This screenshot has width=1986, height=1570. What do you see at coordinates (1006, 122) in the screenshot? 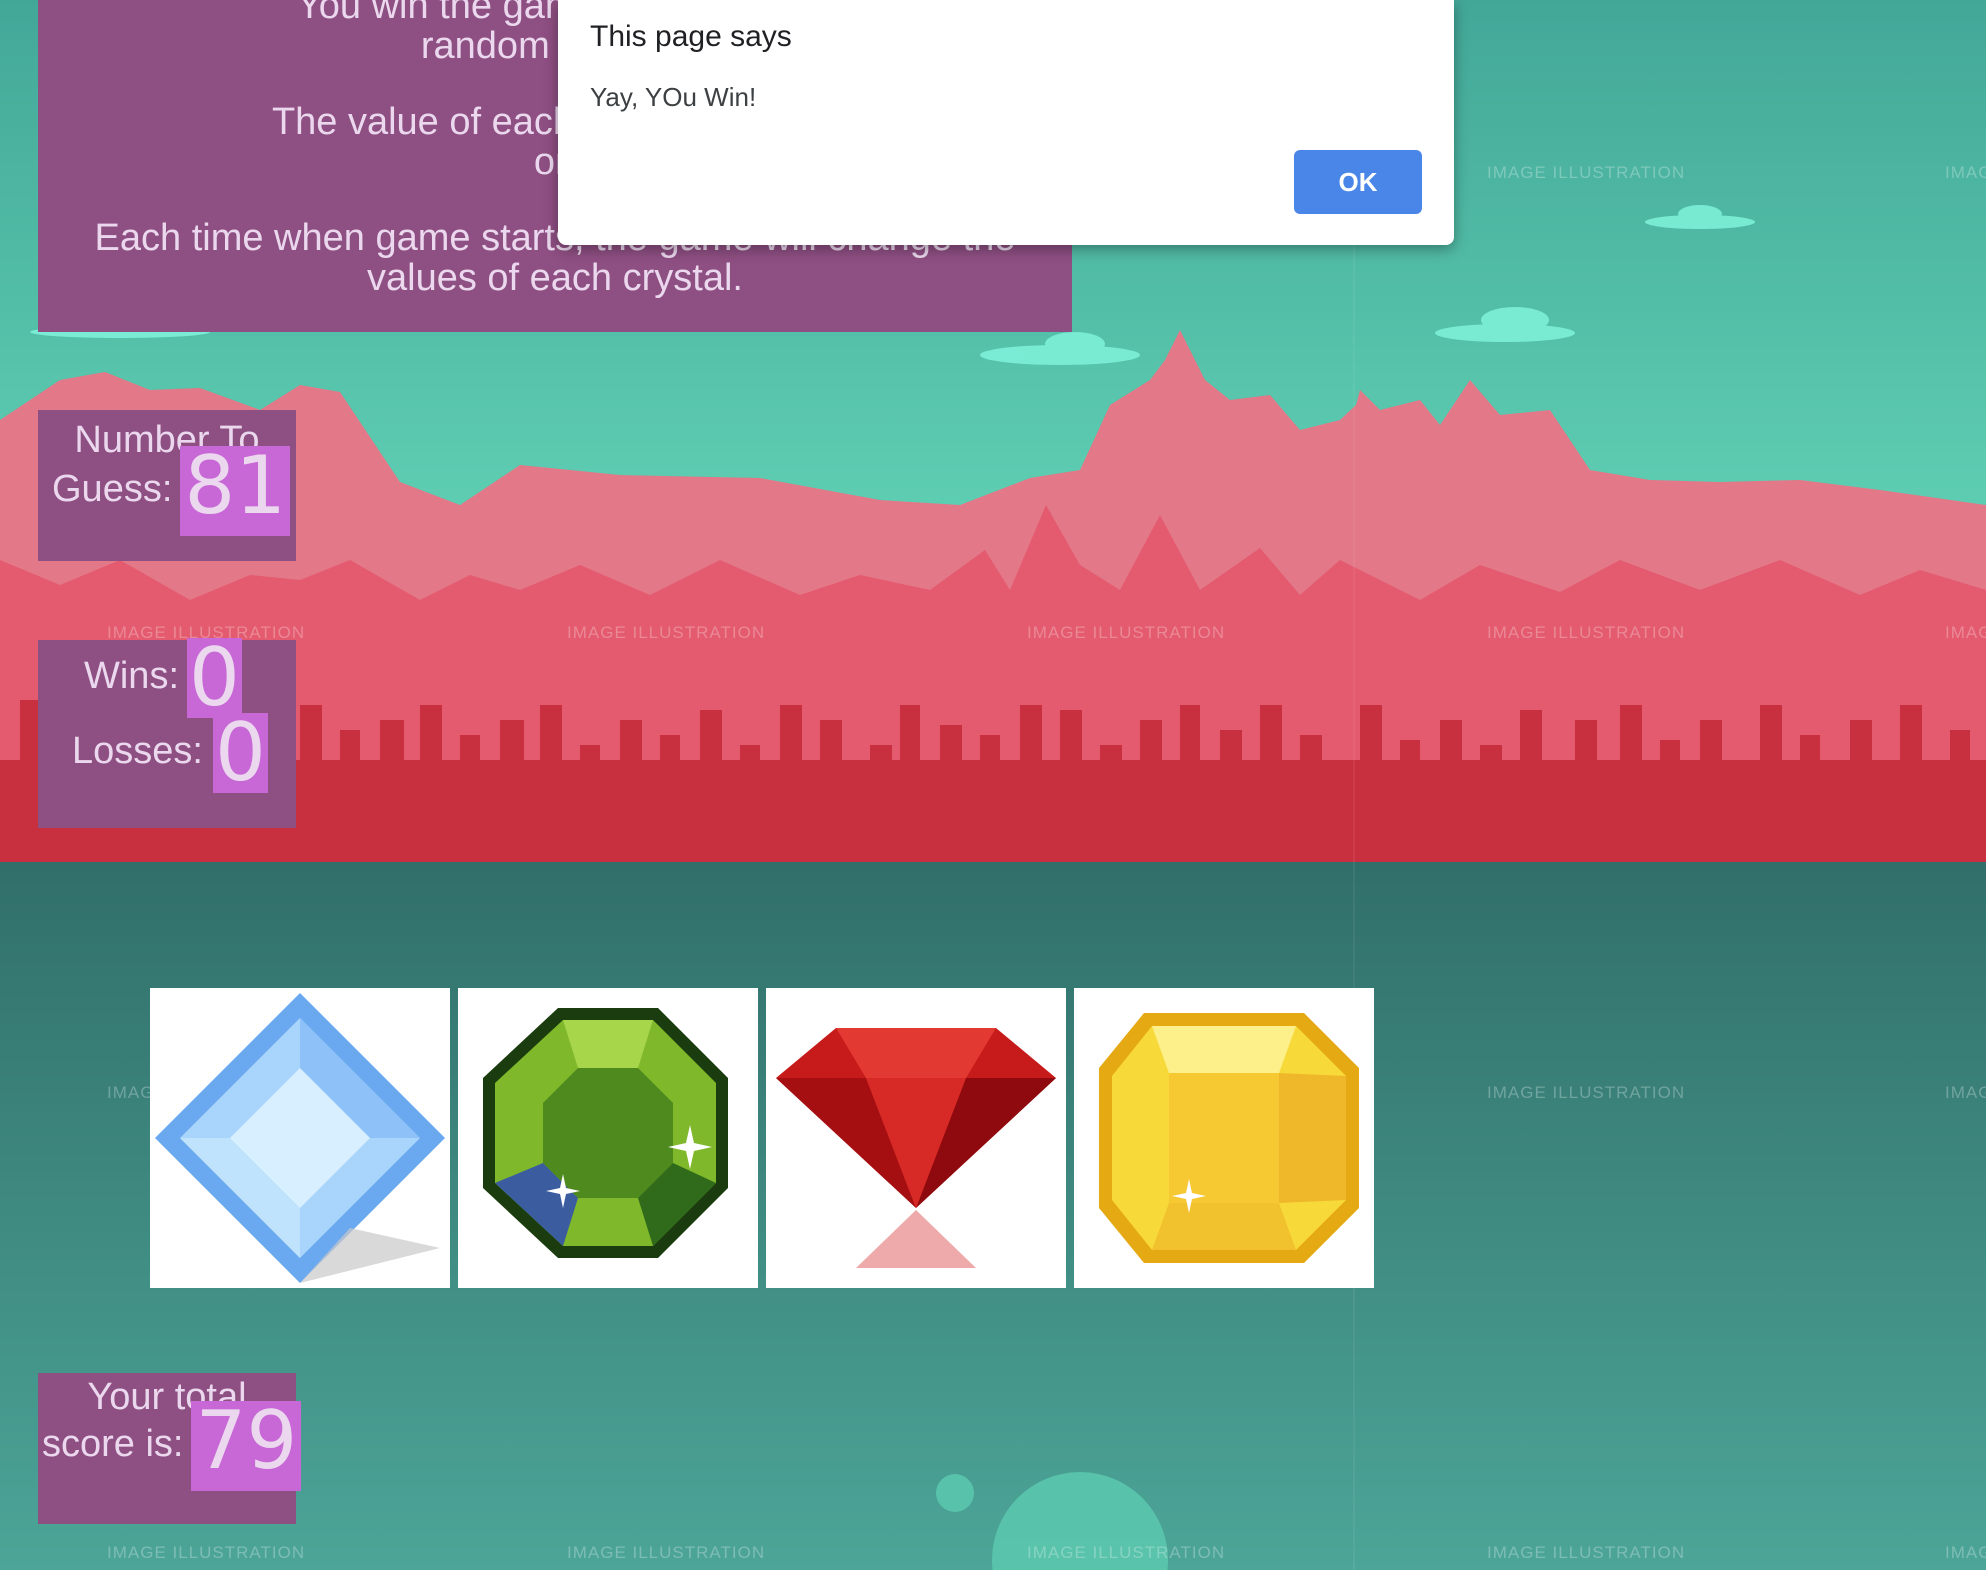
I see `alert-dialog: This page says Yay, YOu Win! OK` at bounding box center [1006, 122].